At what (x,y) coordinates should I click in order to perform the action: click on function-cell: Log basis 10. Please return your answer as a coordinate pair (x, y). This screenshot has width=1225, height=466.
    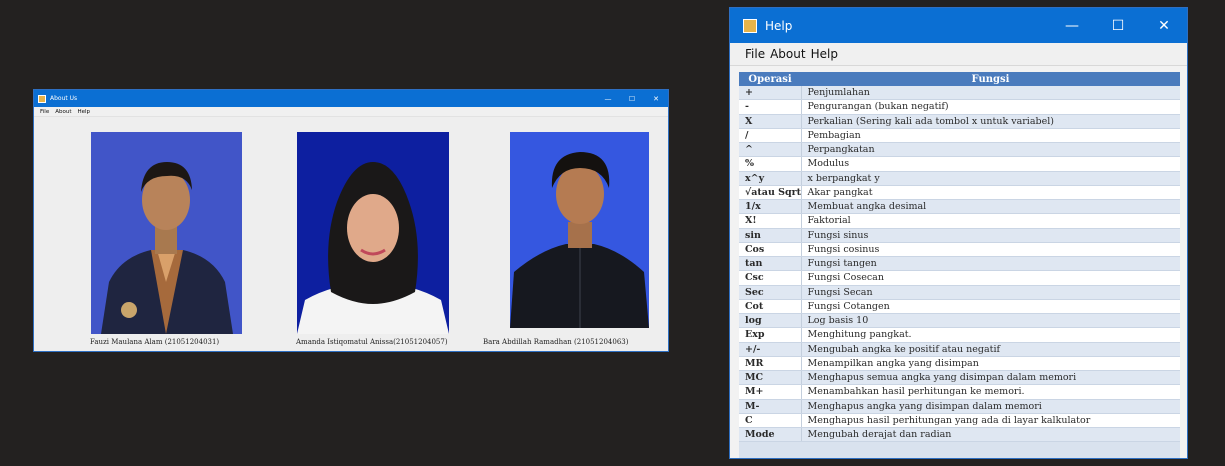
    Looking at the image, I should click on (990, 321).